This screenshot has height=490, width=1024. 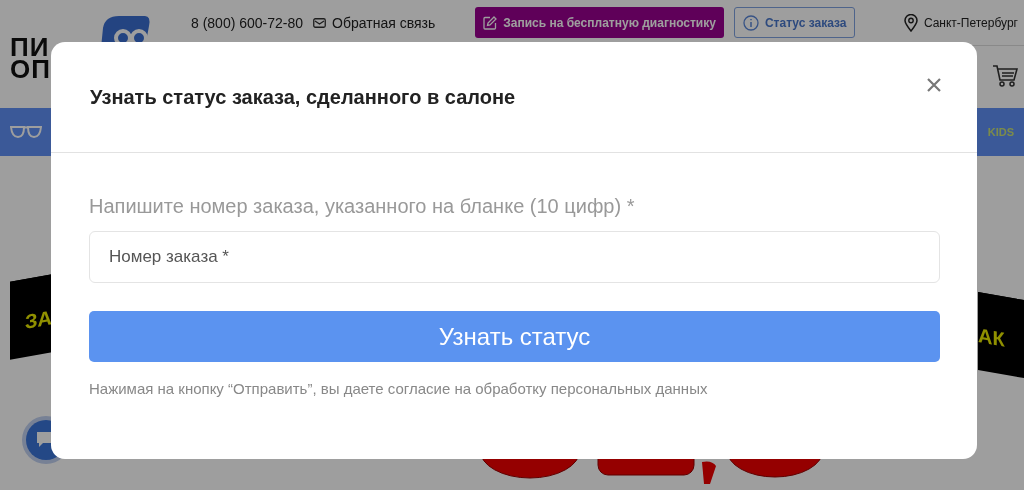 What do you see at coordinates (1001, 335) in the screenshot?
I see `sale-sticker: АК` at bounding box center [1001, 335].